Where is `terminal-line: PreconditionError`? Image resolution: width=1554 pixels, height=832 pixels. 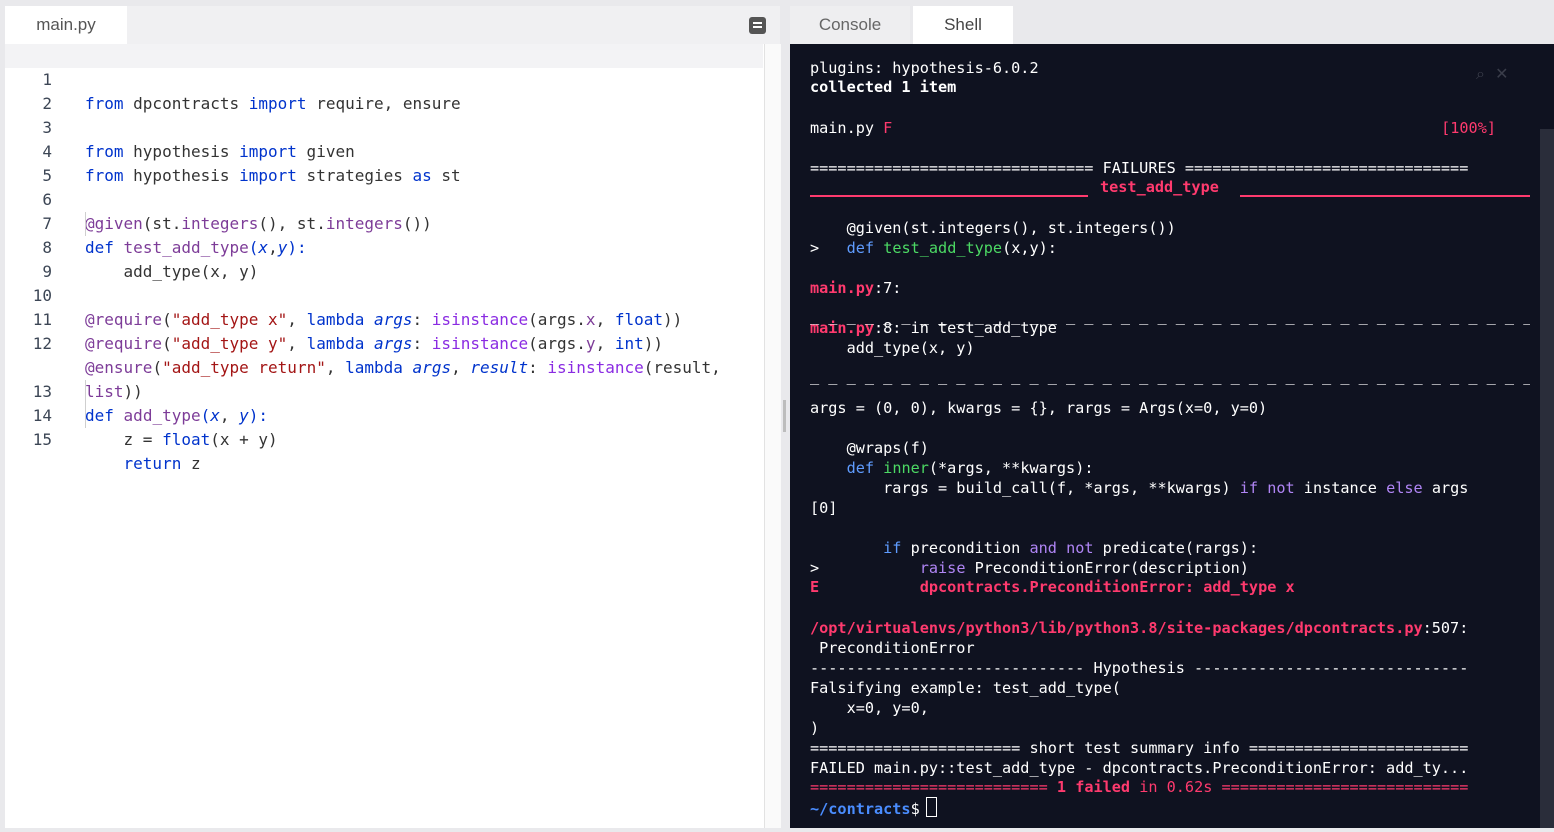 terminal-line: PreconditionError is located at coordinates (892, 648).